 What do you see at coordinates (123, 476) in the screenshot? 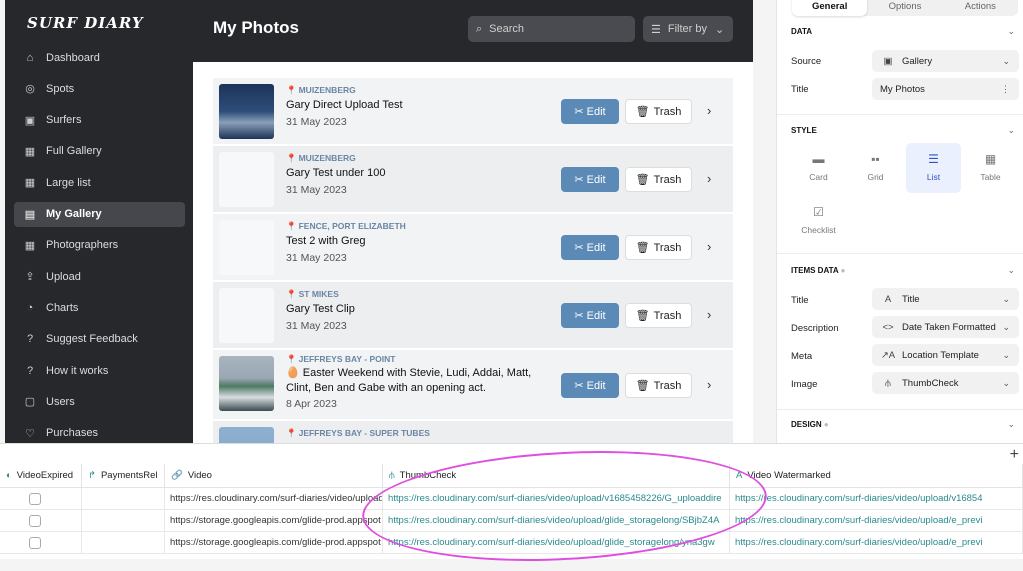
I see `column-header: ↱ PaymentsRel` at bounding box center [123, 476].